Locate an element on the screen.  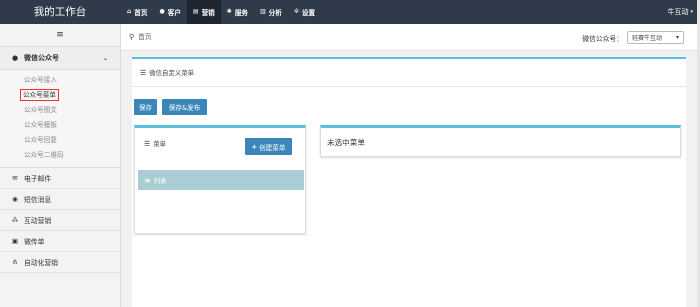
sidebar-item-label: 公众号菜单 is located at coordinates (39, 95).